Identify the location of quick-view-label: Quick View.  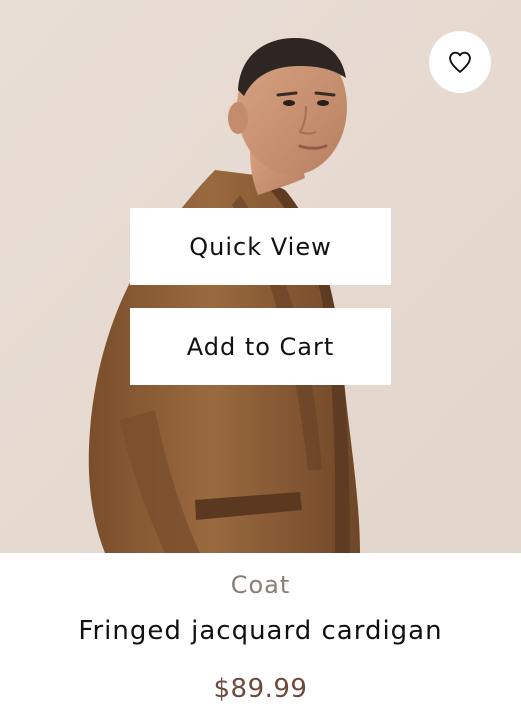
(260, 246).